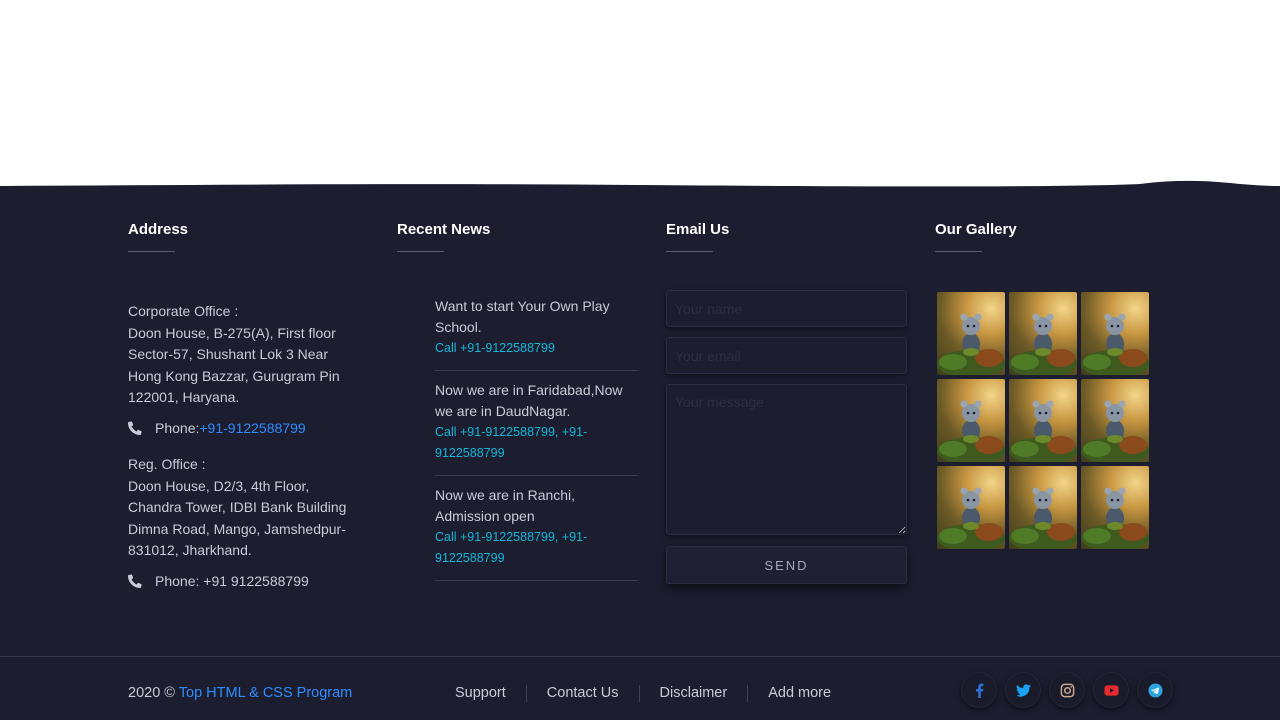 The height and width of the screenshot is (720, 1280). What do you see at coordinates (252, 429) in the screenshot?
I see `corporate-phone-link: +91-9122588799` at bounding box center [252, 429].